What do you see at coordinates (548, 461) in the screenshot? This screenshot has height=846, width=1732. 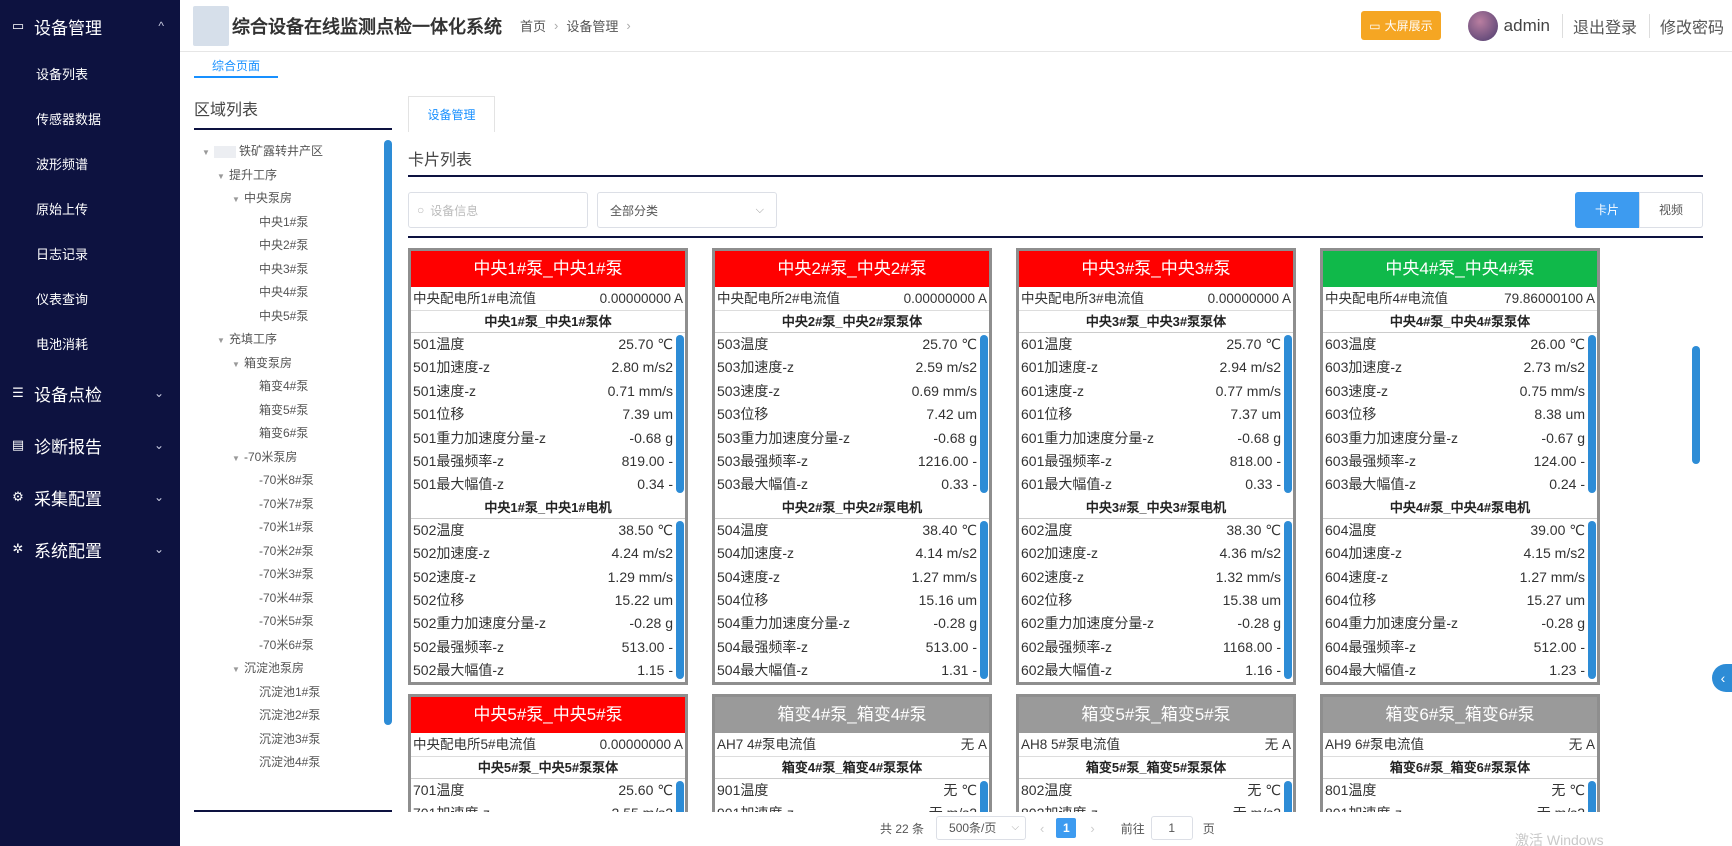 I see `metric-row: 501最强频率-z 819.00 -` at bounding box center [548, 461].